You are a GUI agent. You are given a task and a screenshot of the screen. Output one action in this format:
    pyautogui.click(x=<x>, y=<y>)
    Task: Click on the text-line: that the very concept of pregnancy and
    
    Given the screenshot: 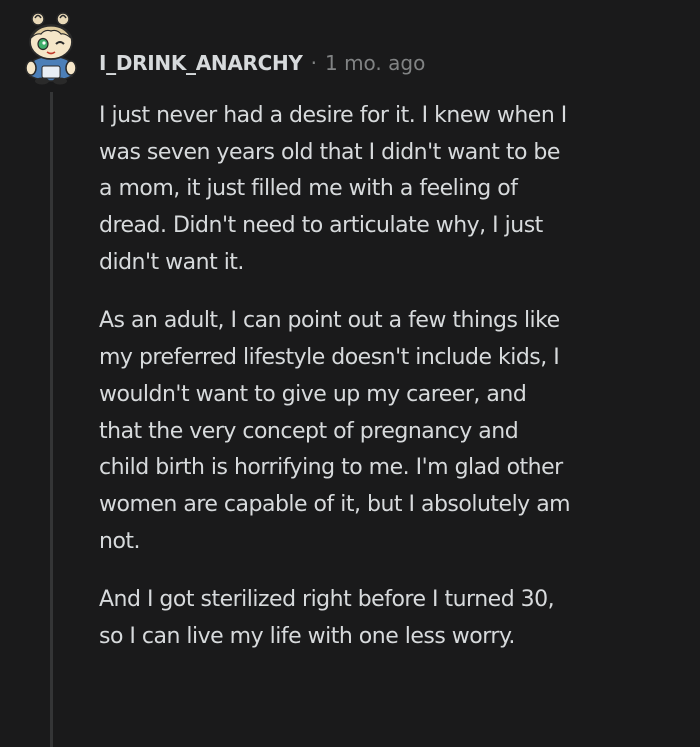 What is the action you would take?
    pyautogui.click(x=309, y=431)
    